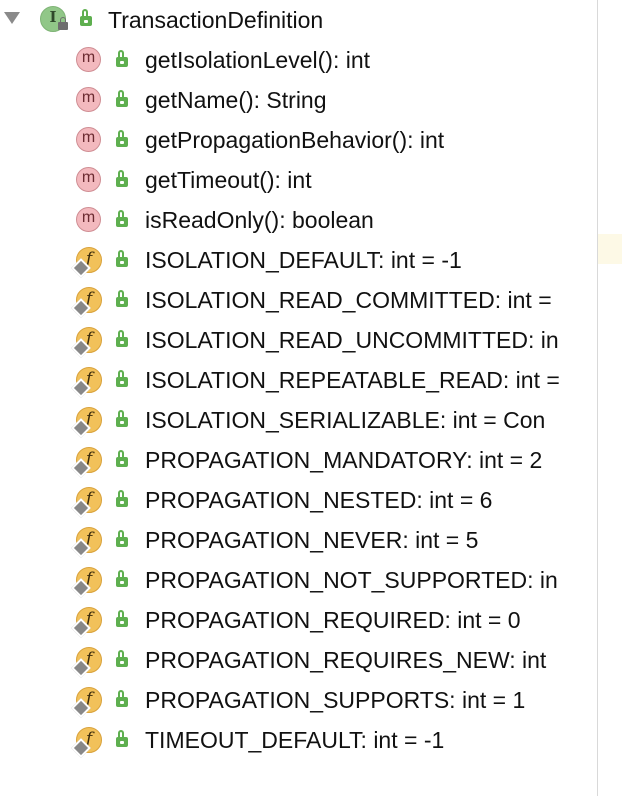  I want to click on field-row: f ISOLATION_READ_COMMITTED: int =, so click(298, 300).